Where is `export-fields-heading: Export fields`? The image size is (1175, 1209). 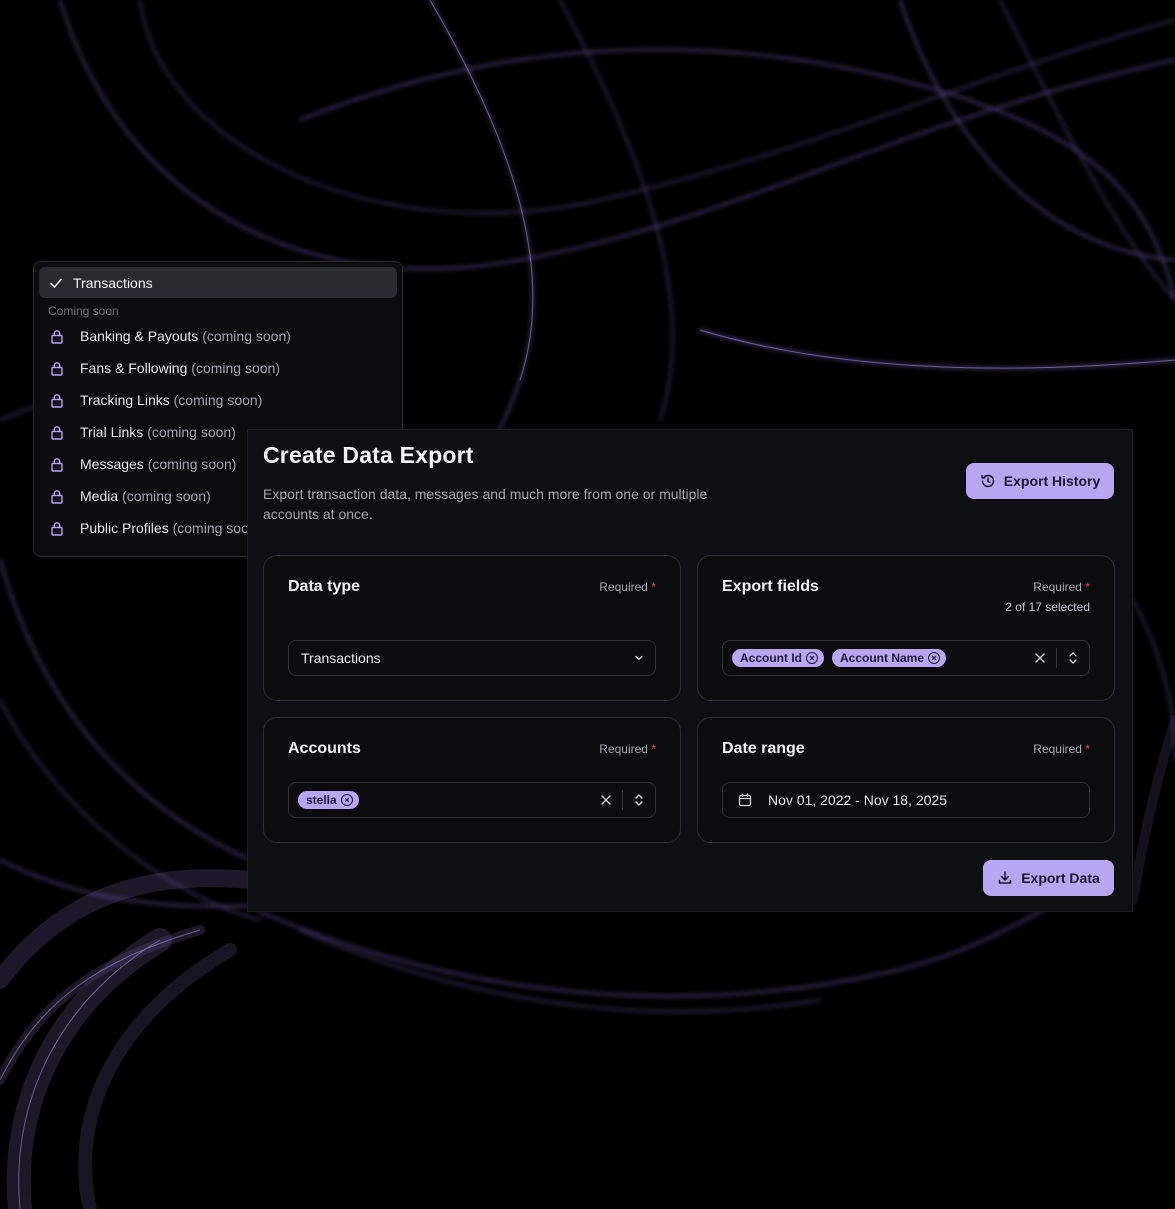 export-fields-heading: Export fields is located at coordinates (770, 586).